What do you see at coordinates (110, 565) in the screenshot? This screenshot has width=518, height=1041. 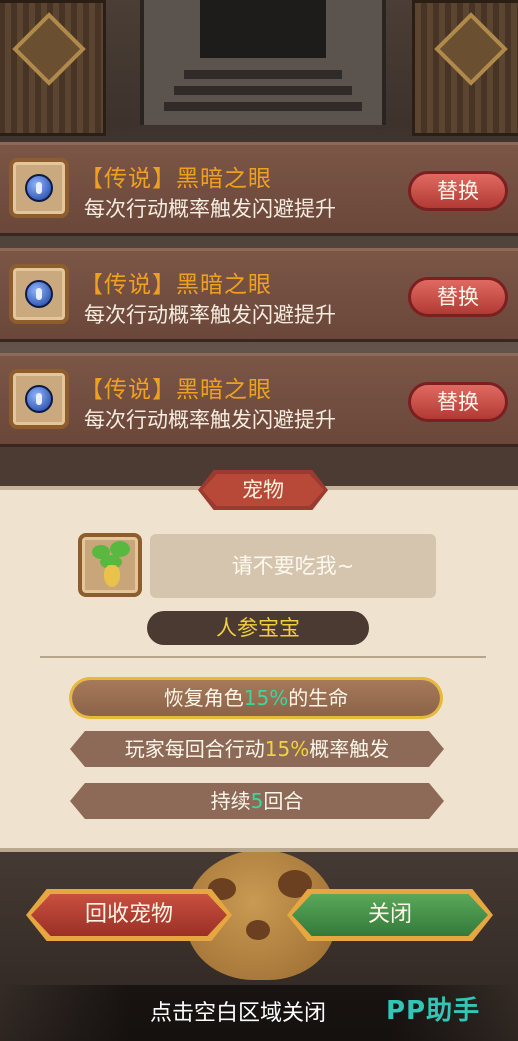 I see `ginseng-sprout-icon` at bounding box center [110, 565].